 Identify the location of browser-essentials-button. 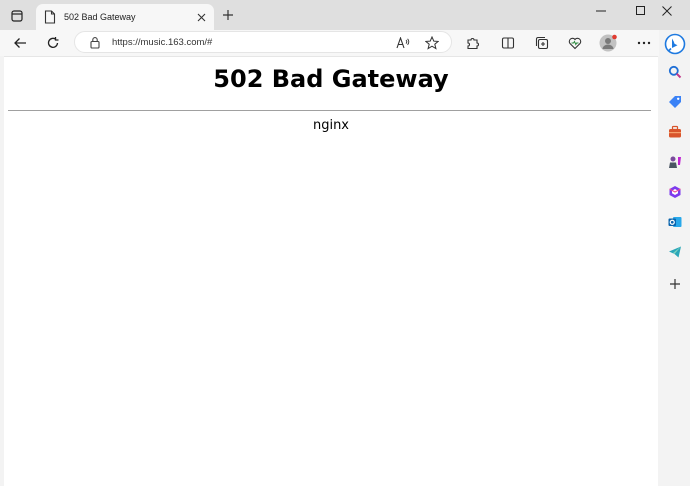
(575, 43).